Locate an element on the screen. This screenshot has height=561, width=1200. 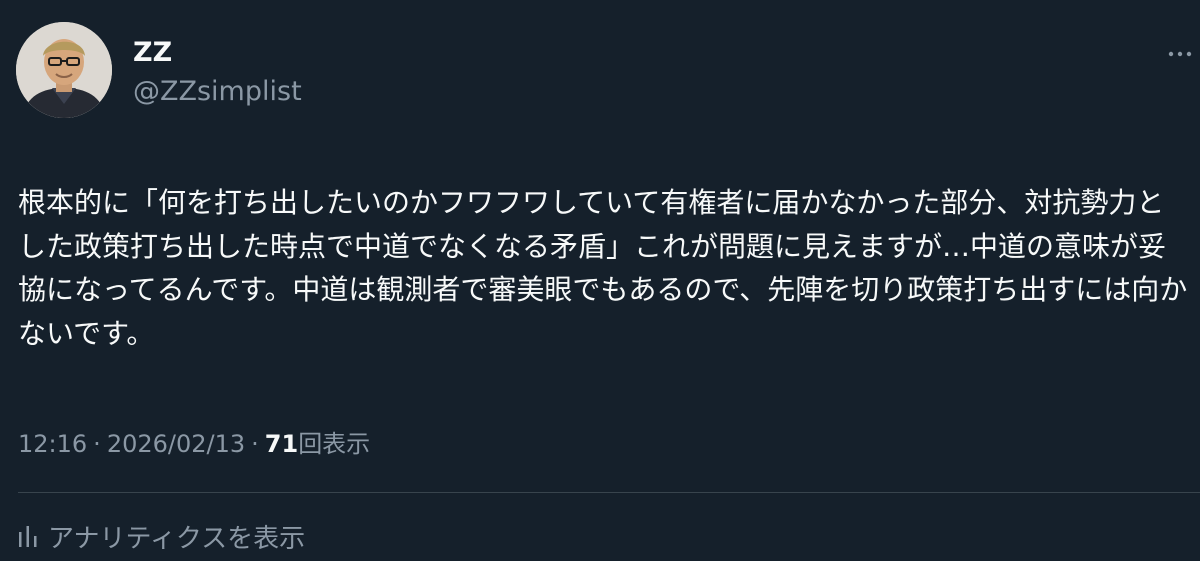
tweet-date: 2026/02/13 is located at coordinates (176, 444).